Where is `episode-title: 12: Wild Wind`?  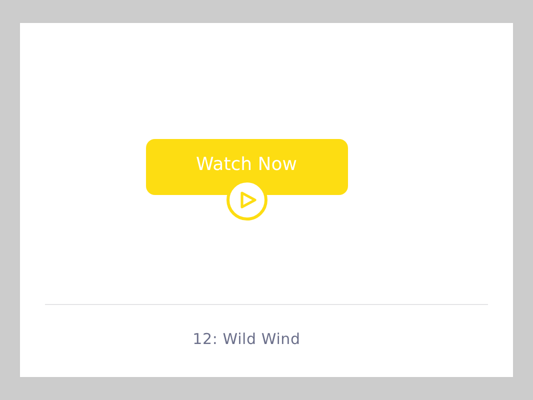
episode-title: 12: Wild Wind is located at coordinates (246, 339).